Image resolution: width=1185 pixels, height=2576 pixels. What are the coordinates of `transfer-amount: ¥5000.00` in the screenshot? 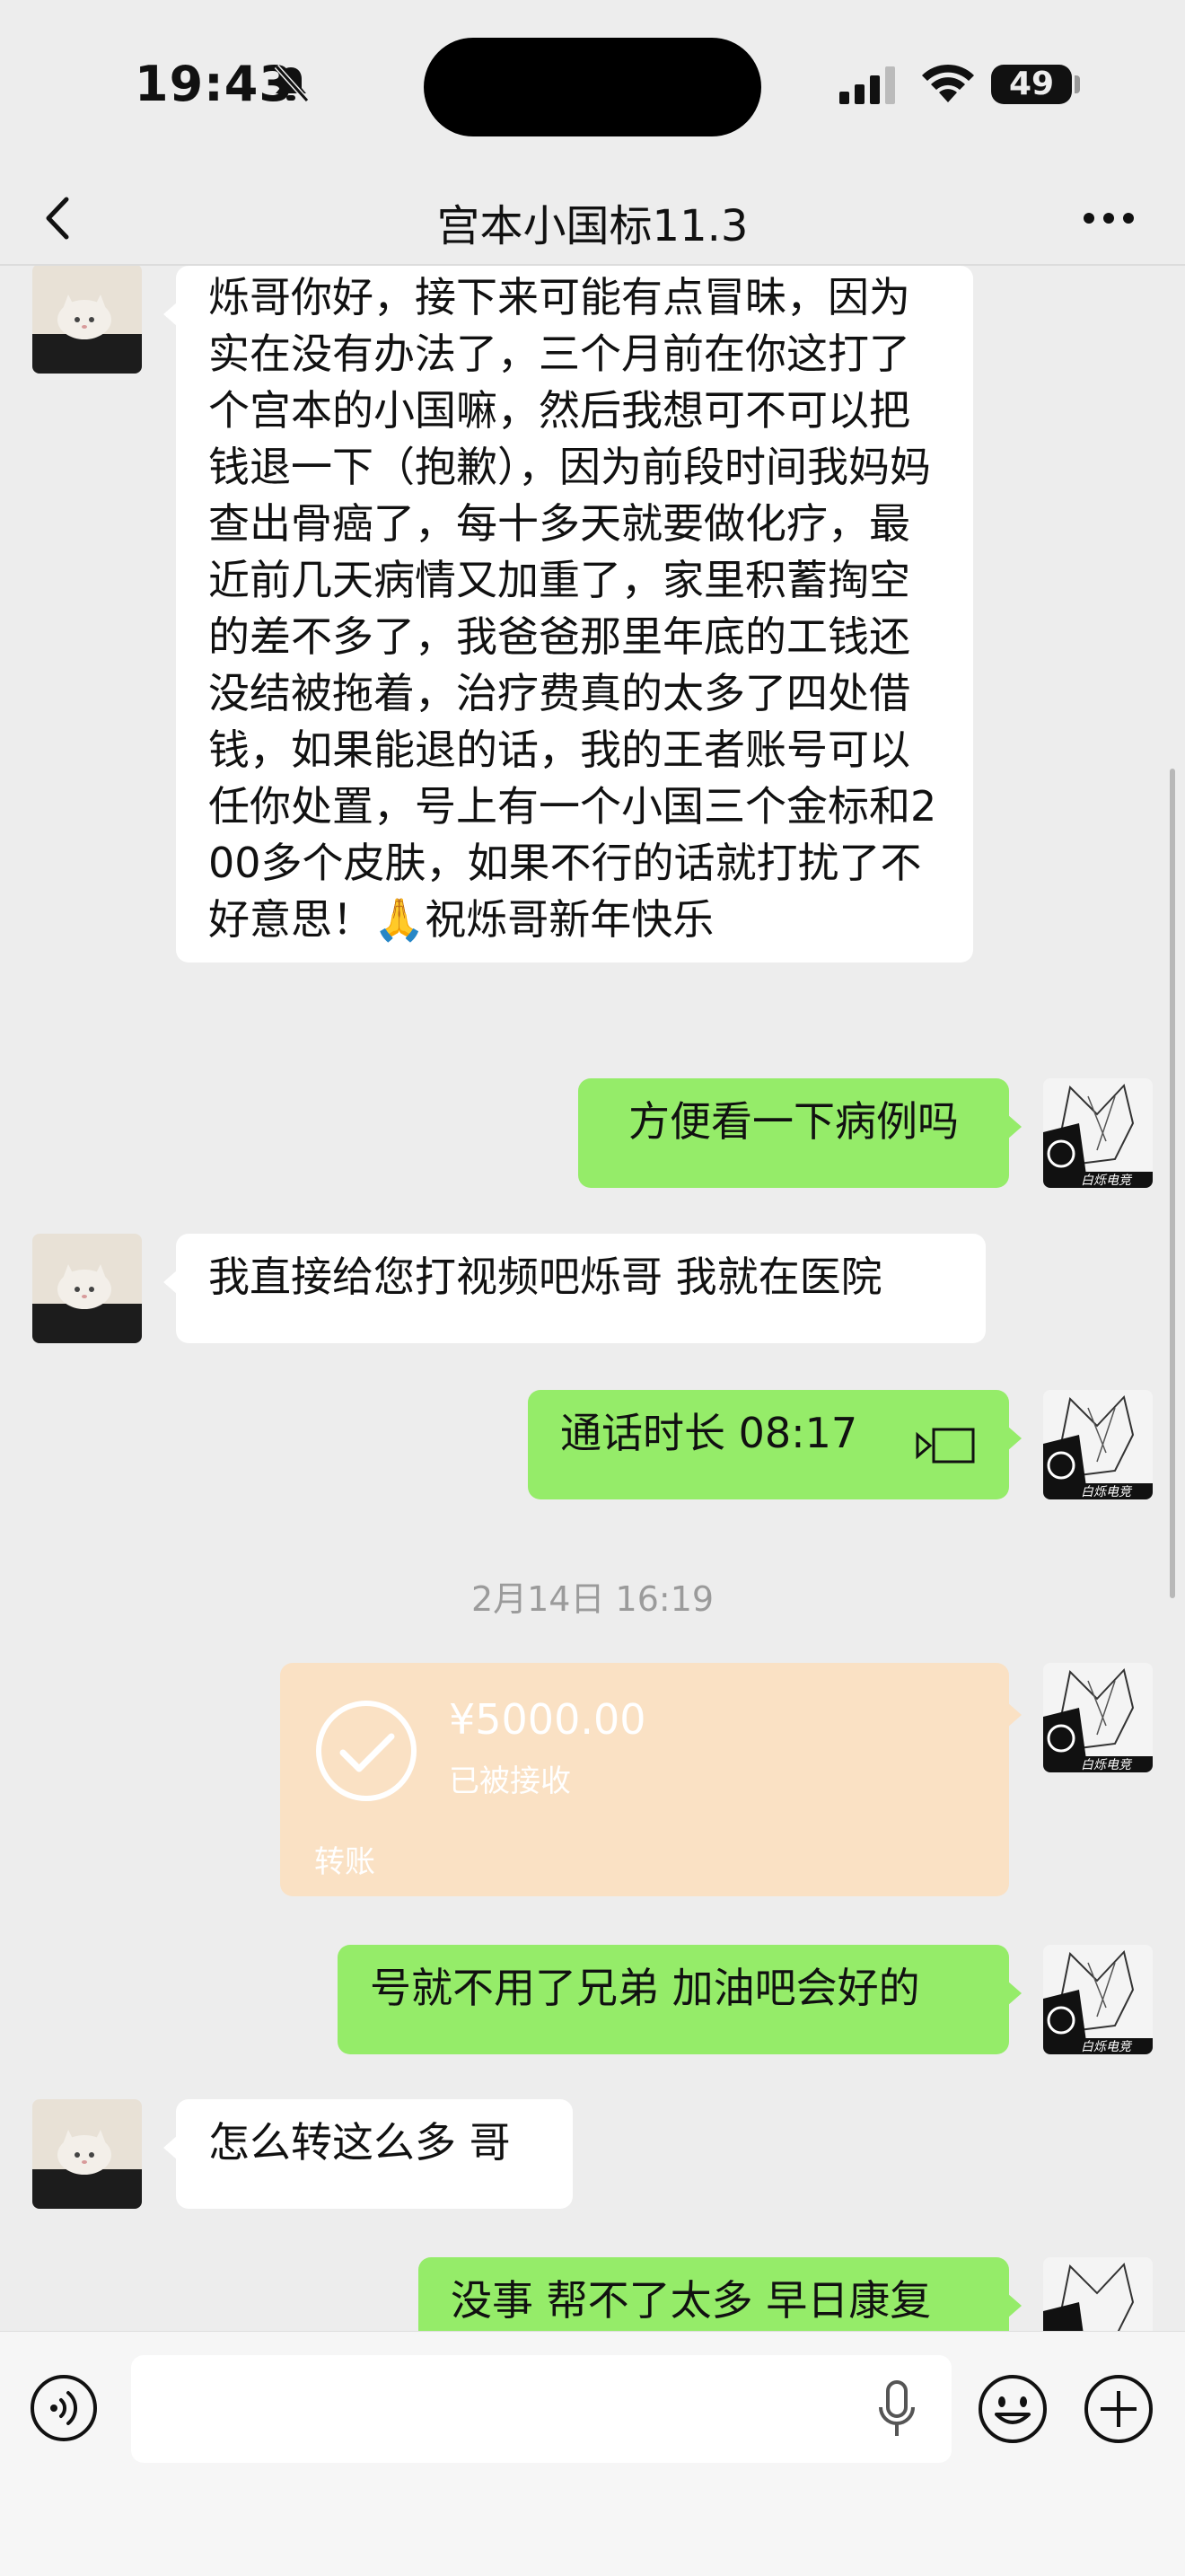 It's located at (547, 1719).